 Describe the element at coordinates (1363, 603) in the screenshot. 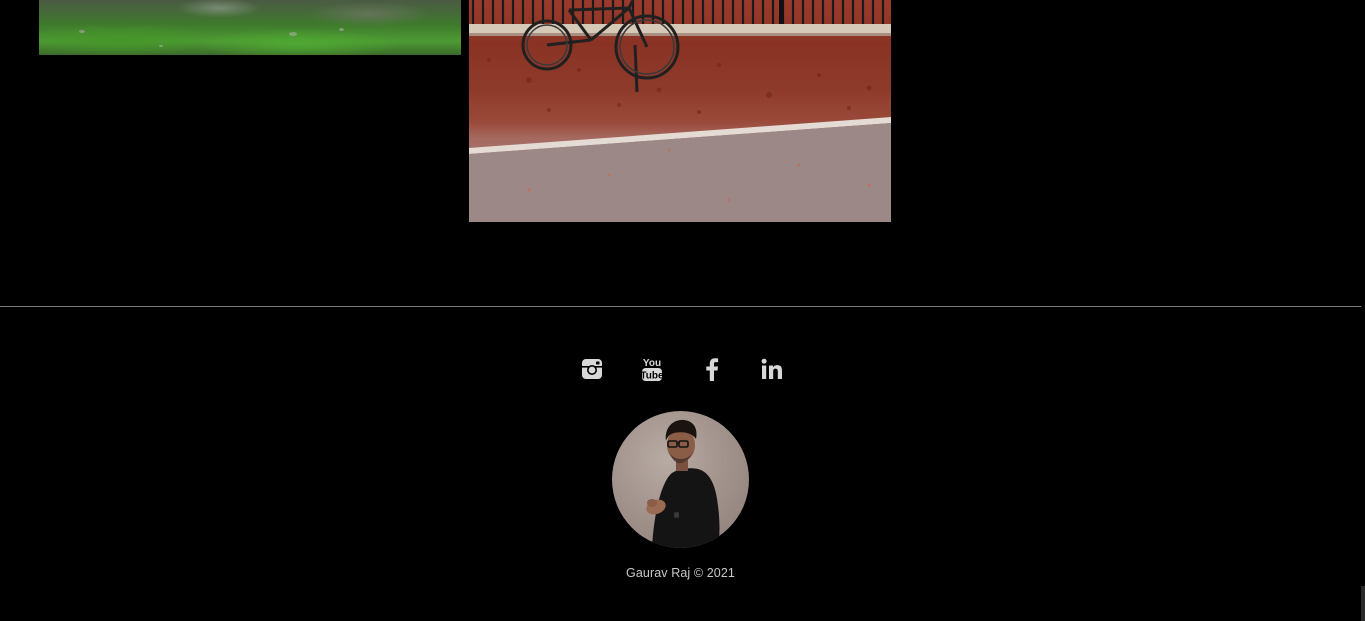

I see `scrollbar-thumb` at that location.